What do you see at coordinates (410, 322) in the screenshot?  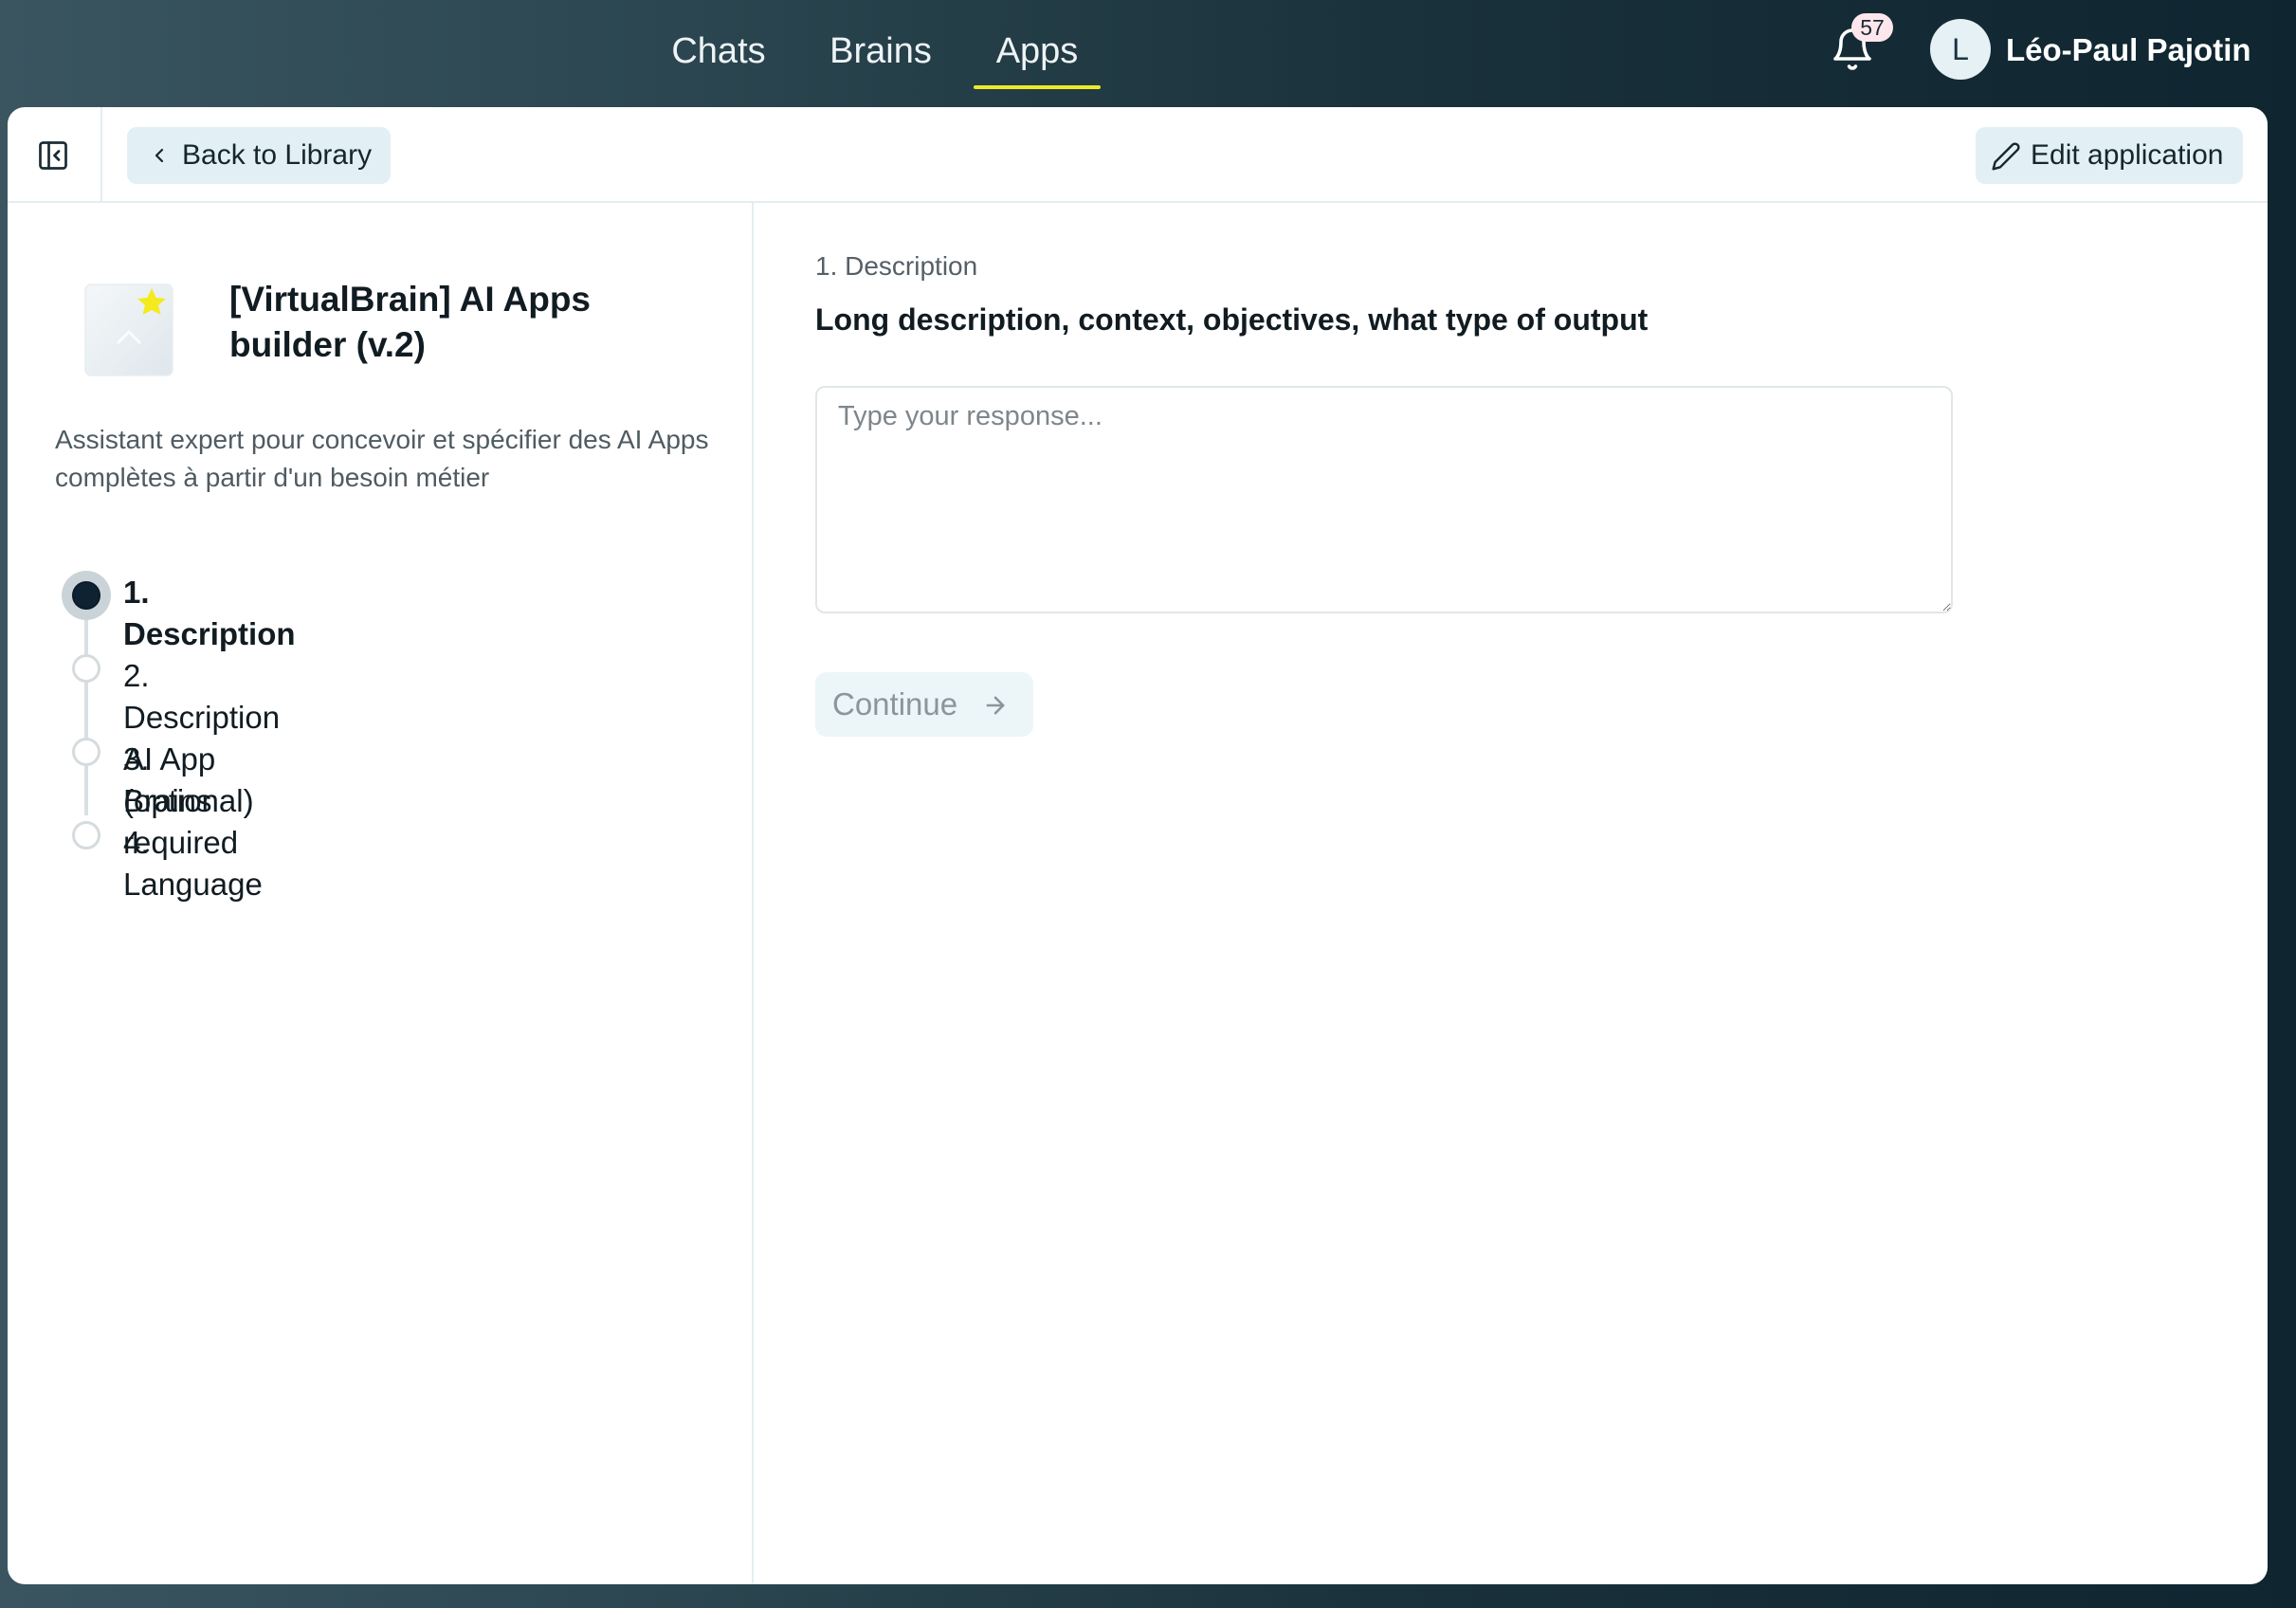 I see `app-title: [VirtualBrain] AI Apps builder (v.2)` at bounding box center [410, 322].